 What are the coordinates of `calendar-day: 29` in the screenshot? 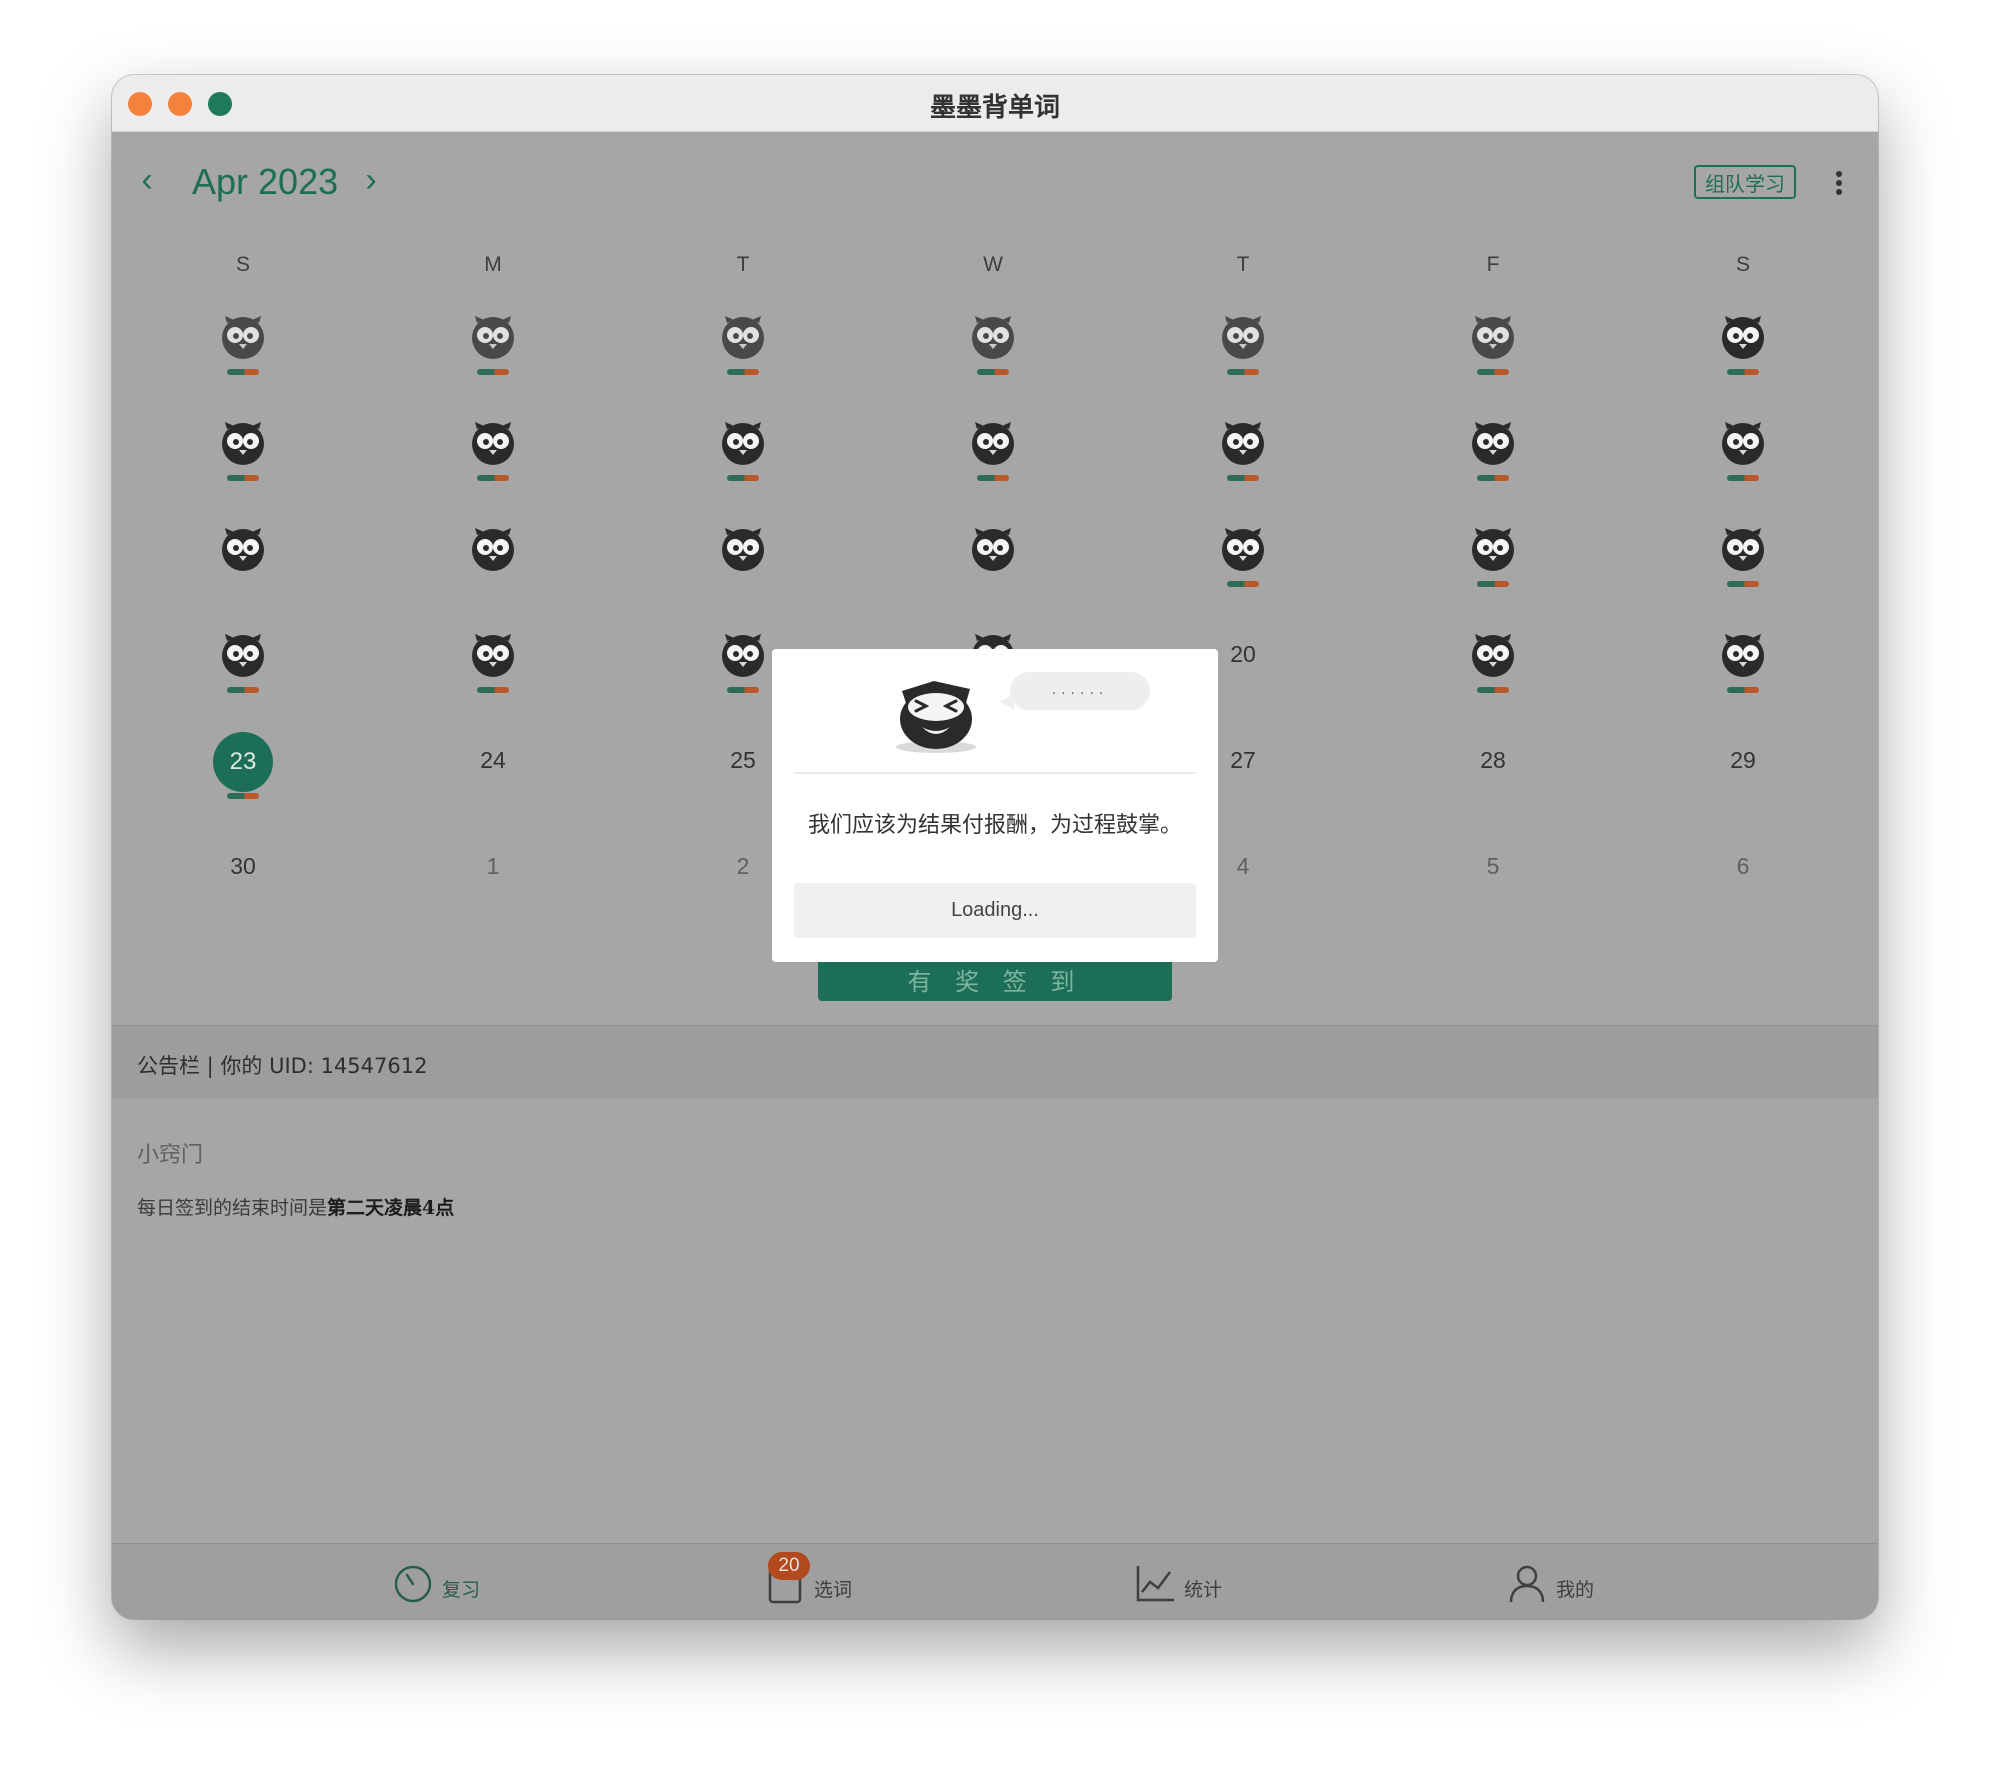 It's located at (1743, 777).